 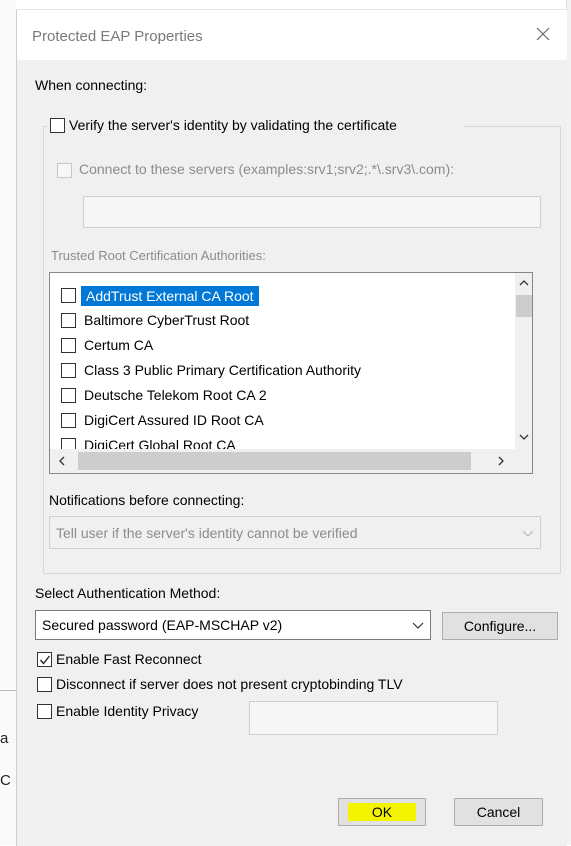 I want to click on background-window, so click(x=8, y=422).